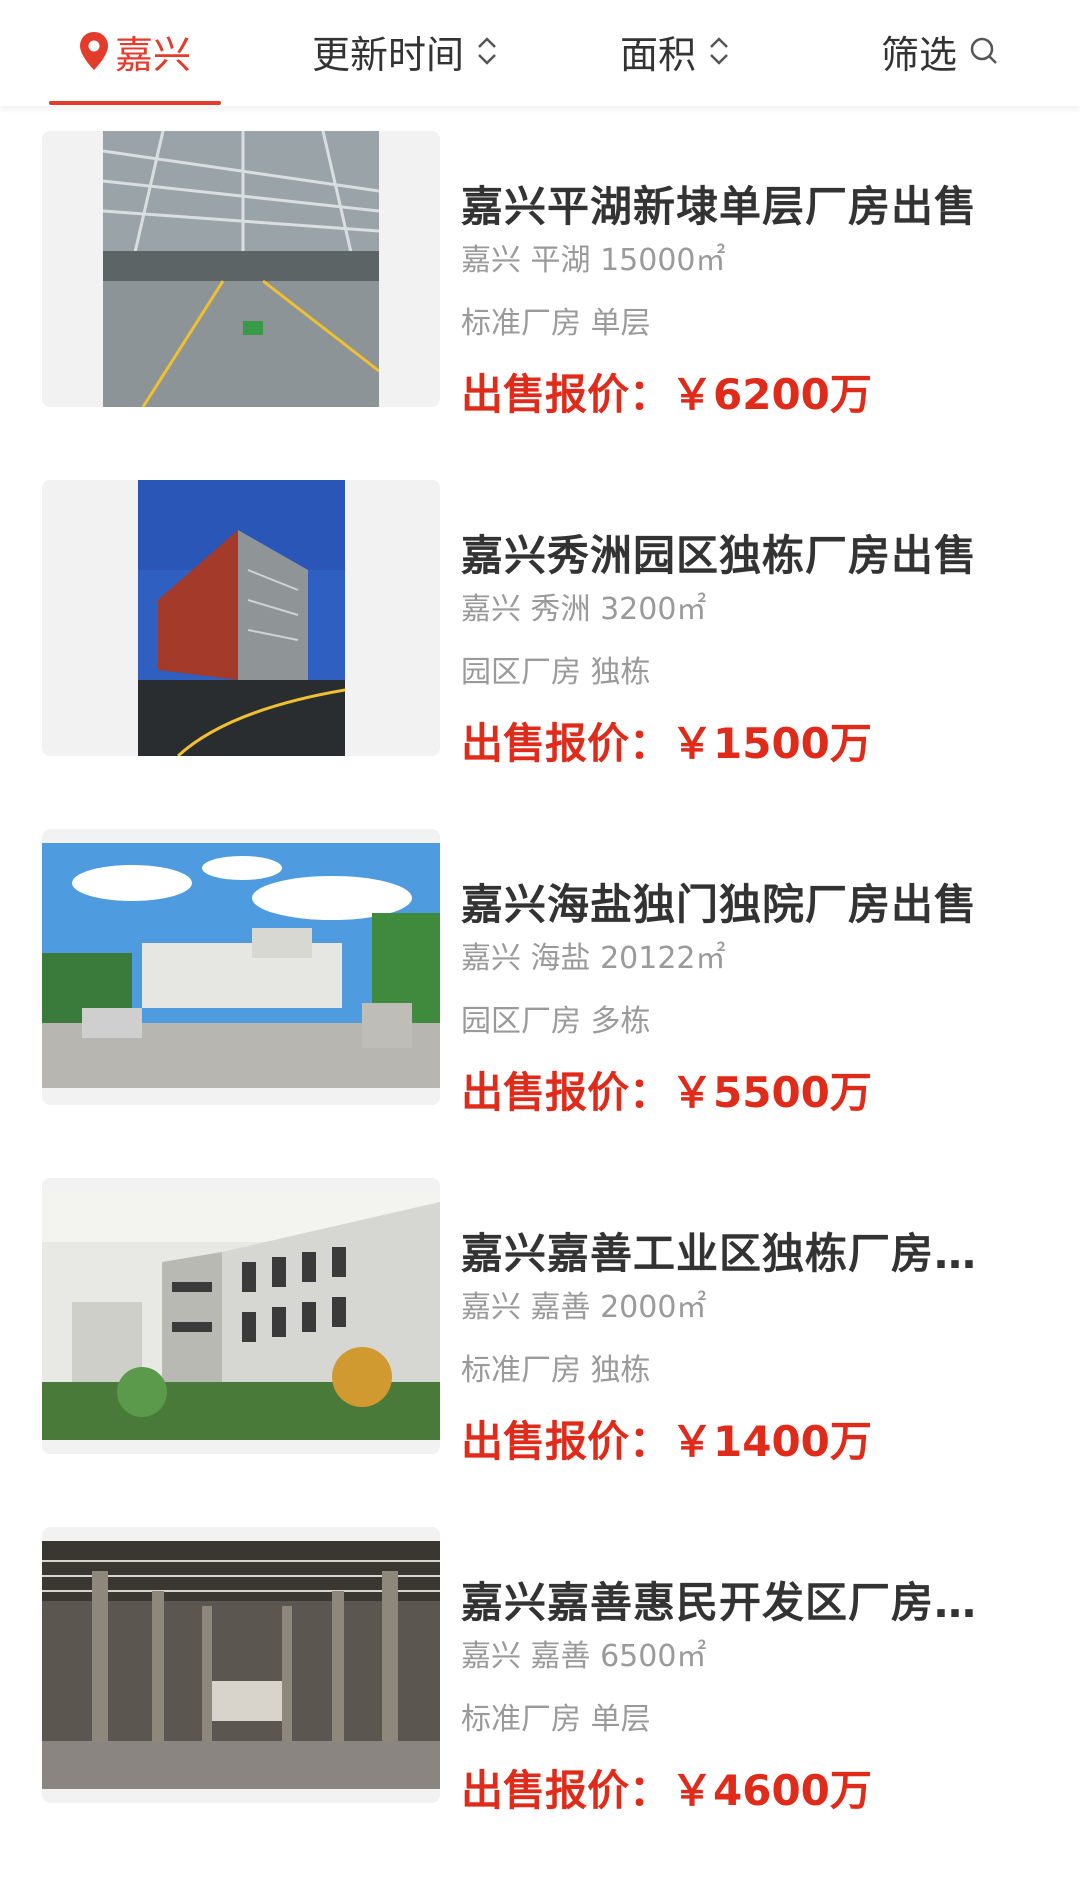  I want to click on factory-interior-image, so click(241, 269).